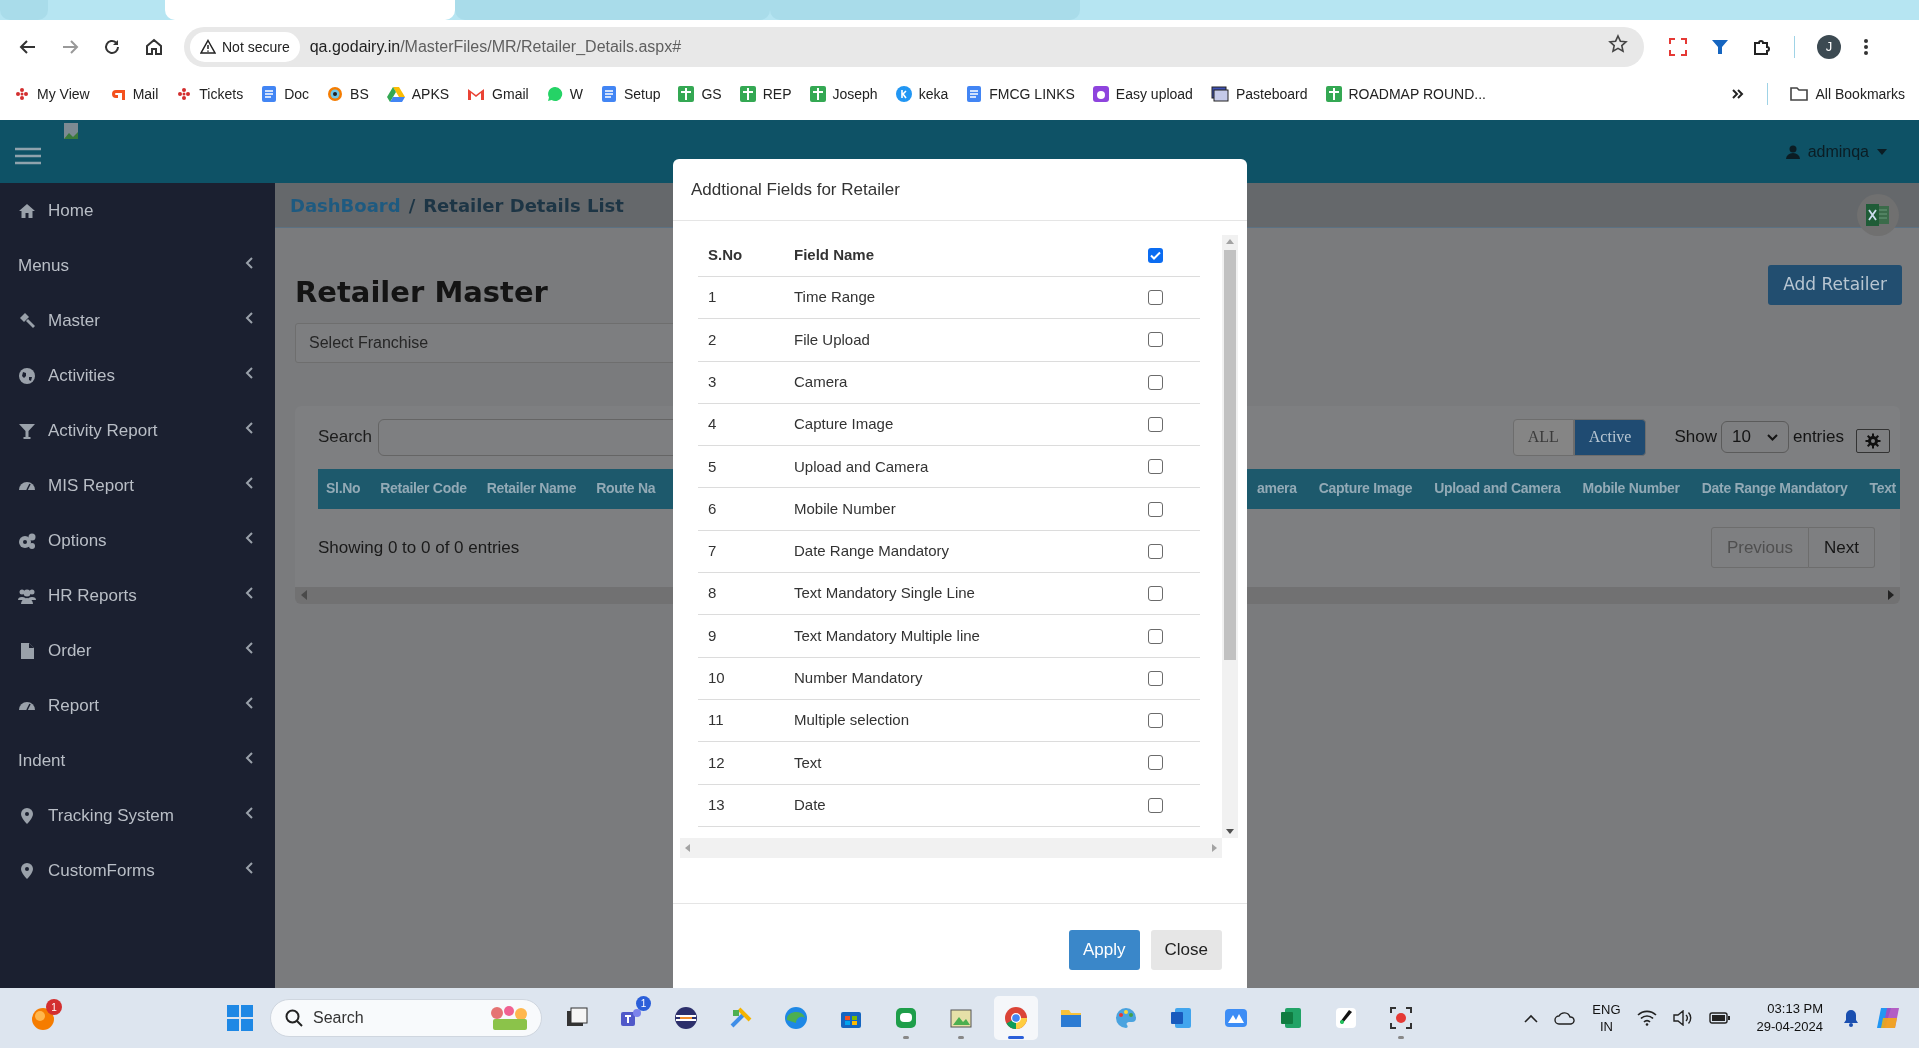 The width and height of the screenshot is (1919, 1048). Describe the element at coordinates (716, 678) in the screenshot. I see `table-cell-text: 10` at that location.